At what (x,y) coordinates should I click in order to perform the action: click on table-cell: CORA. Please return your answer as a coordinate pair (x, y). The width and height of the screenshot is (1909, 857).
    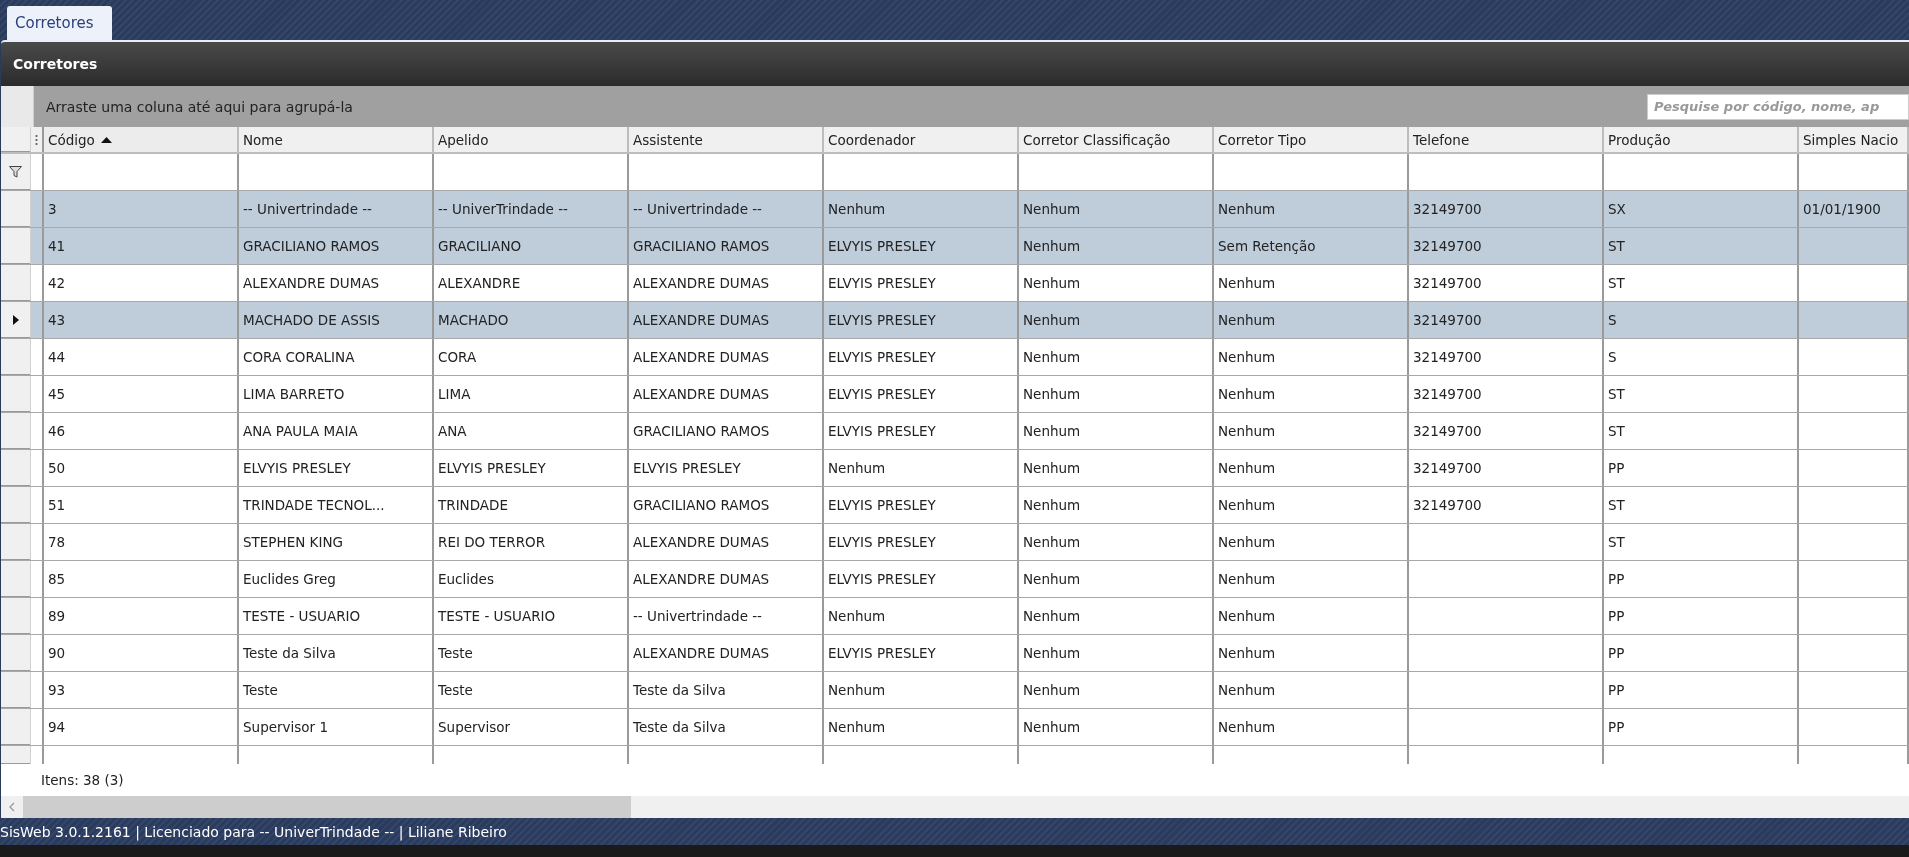
    Looking at the image, I should click on (457, 357).